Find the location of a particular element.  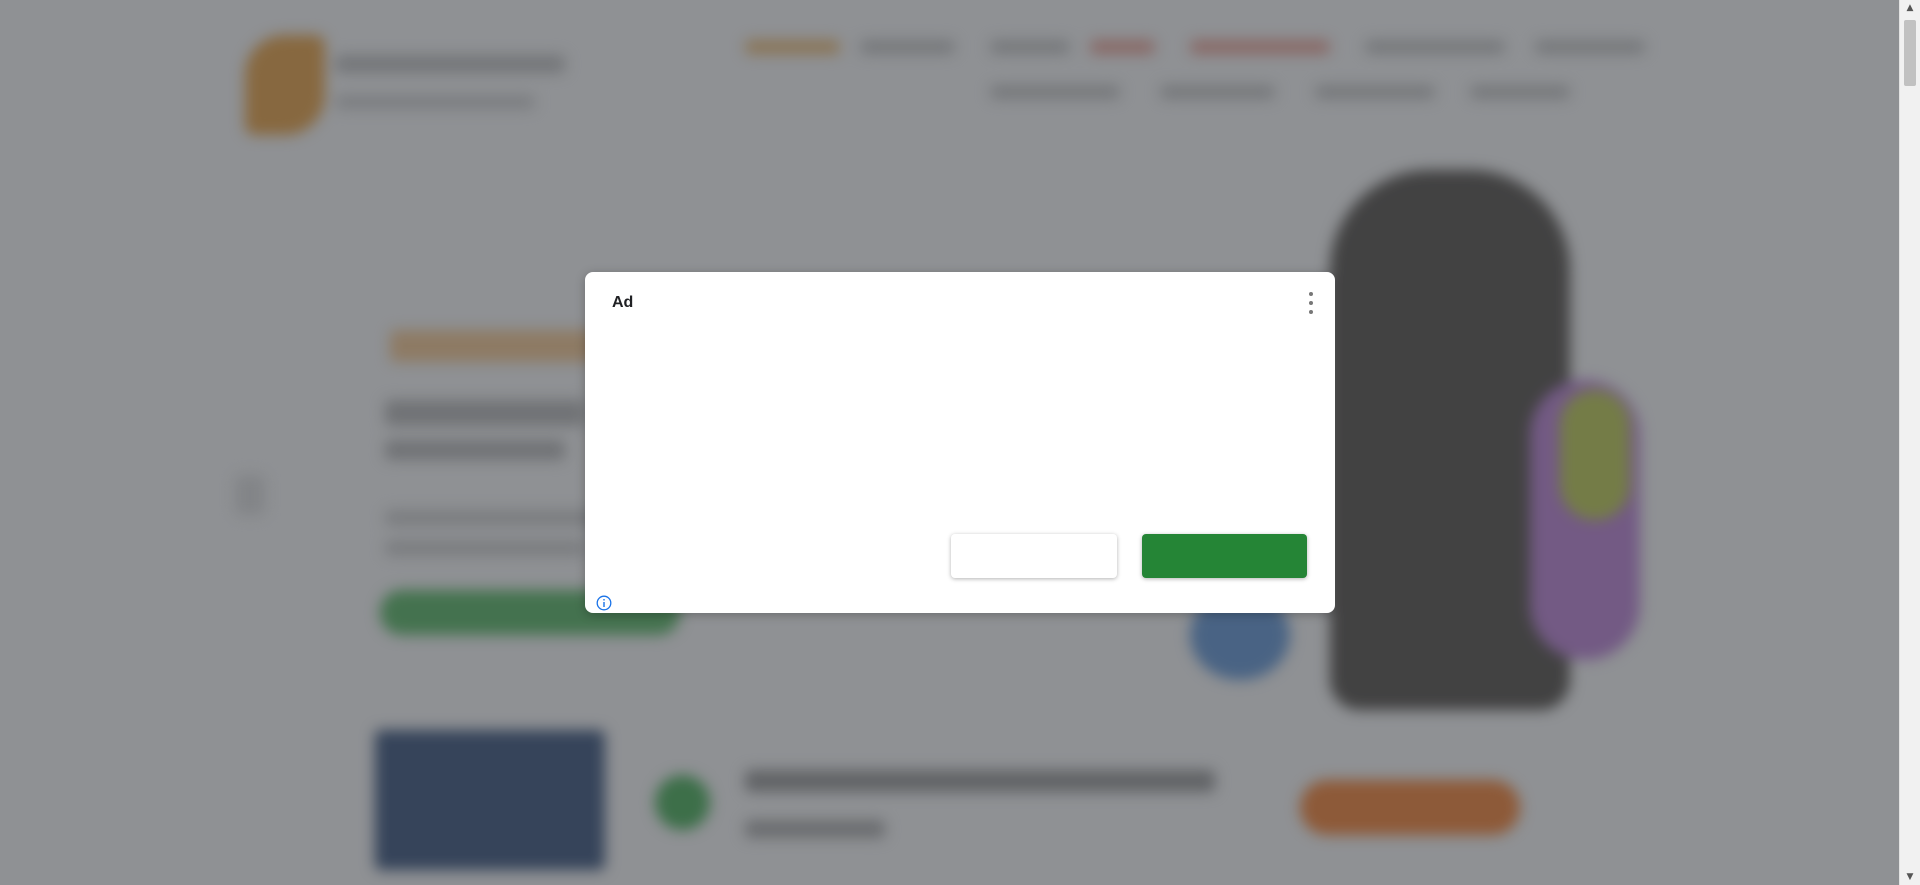

scrollbar-thumb is located at coordinates (1910, 53).